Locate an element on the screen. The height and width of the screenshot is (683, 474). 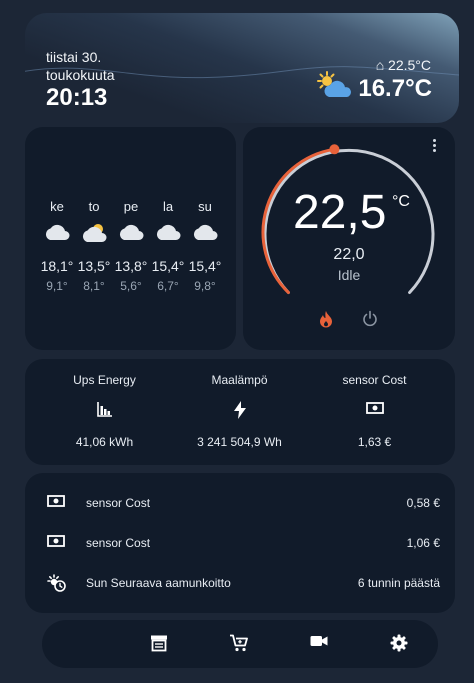
nav-camera-button is located at coordinates (320, 644).